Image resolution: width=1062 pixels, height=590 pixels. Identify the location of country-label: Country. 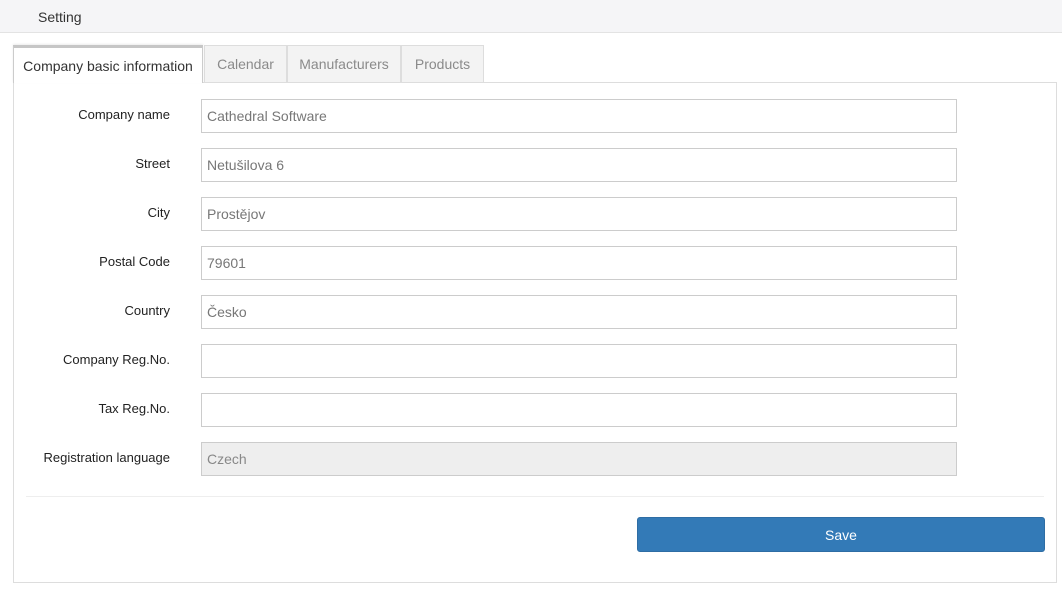
(147, 310).